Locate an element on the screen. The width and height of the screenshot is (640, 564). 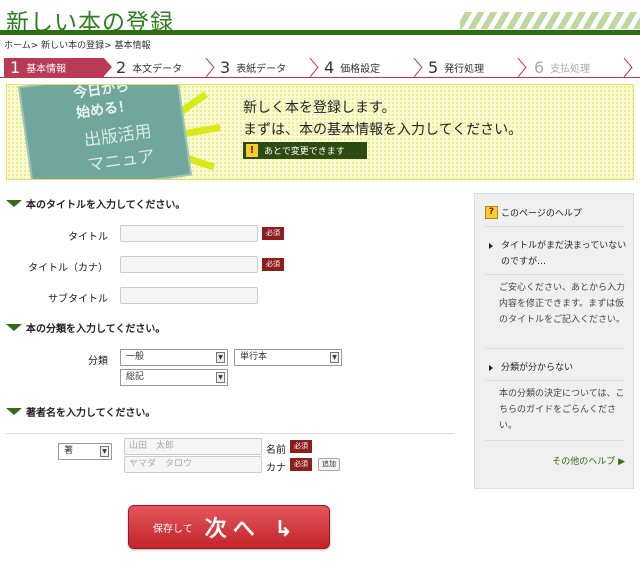
step-label: 本文データ is located at coordinates (157, 69).